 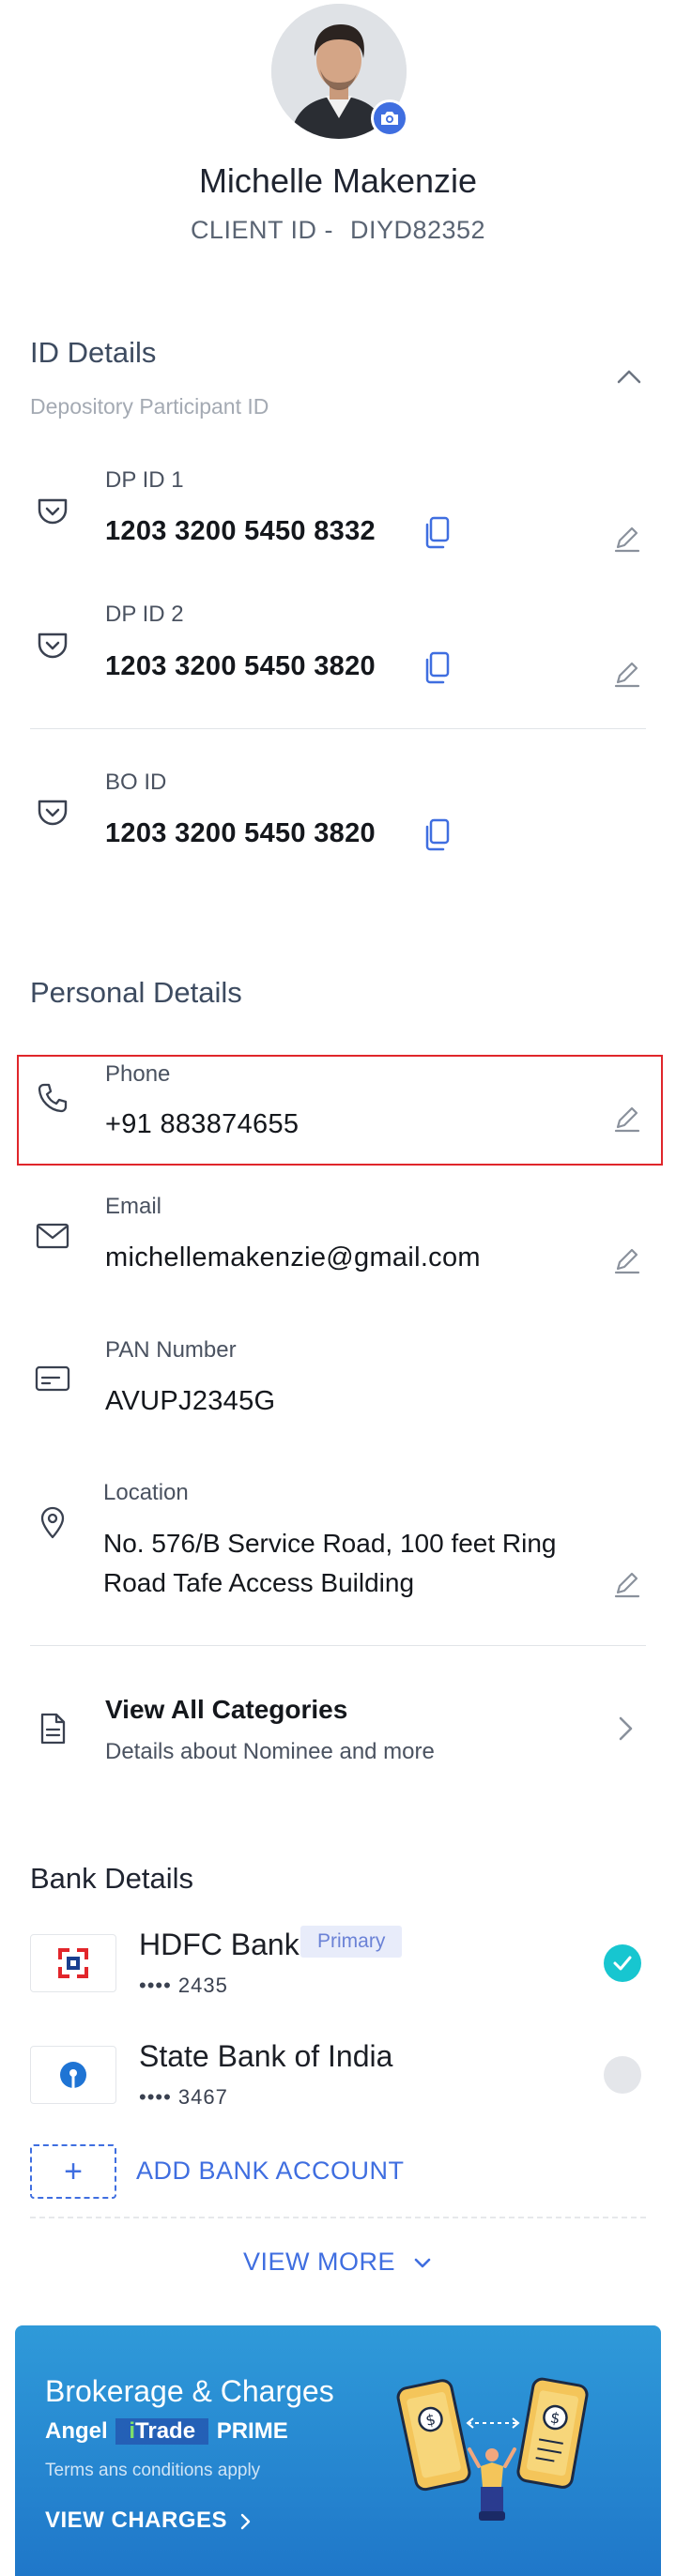 I want to click on brand-prefix: Angel, so click(x=76, y=2431).